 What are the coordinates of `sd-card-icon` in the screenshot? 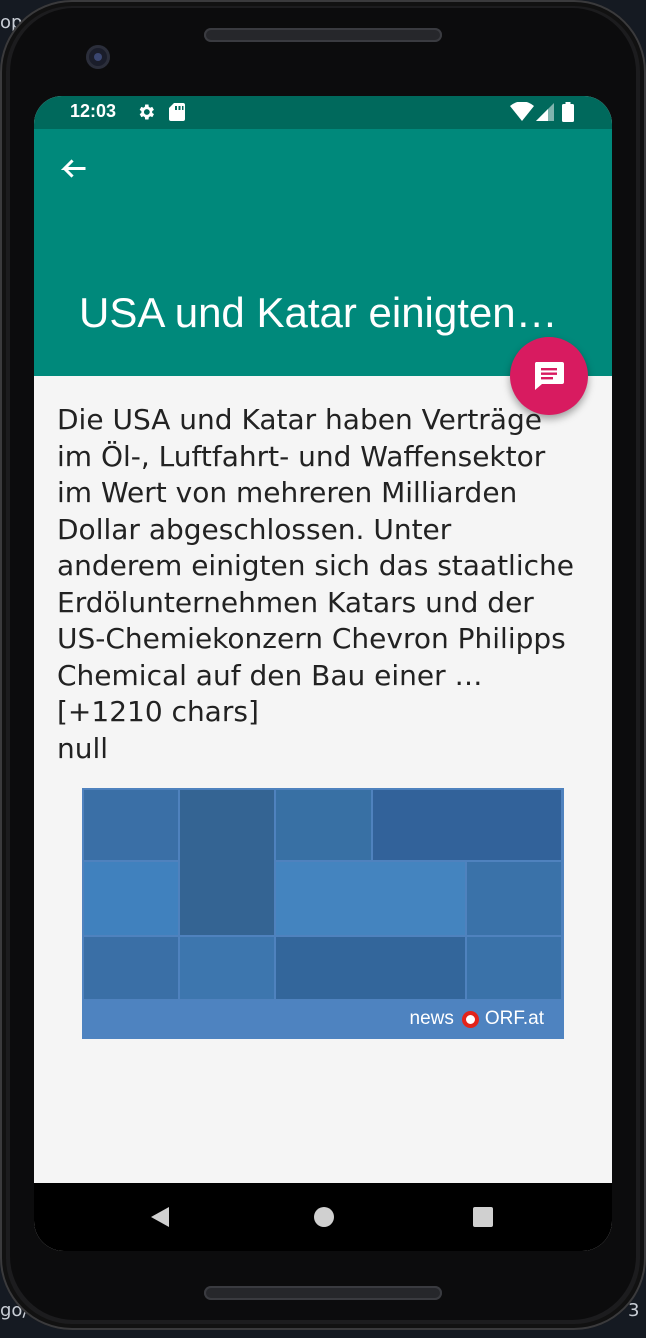 It's located at (177, 114).